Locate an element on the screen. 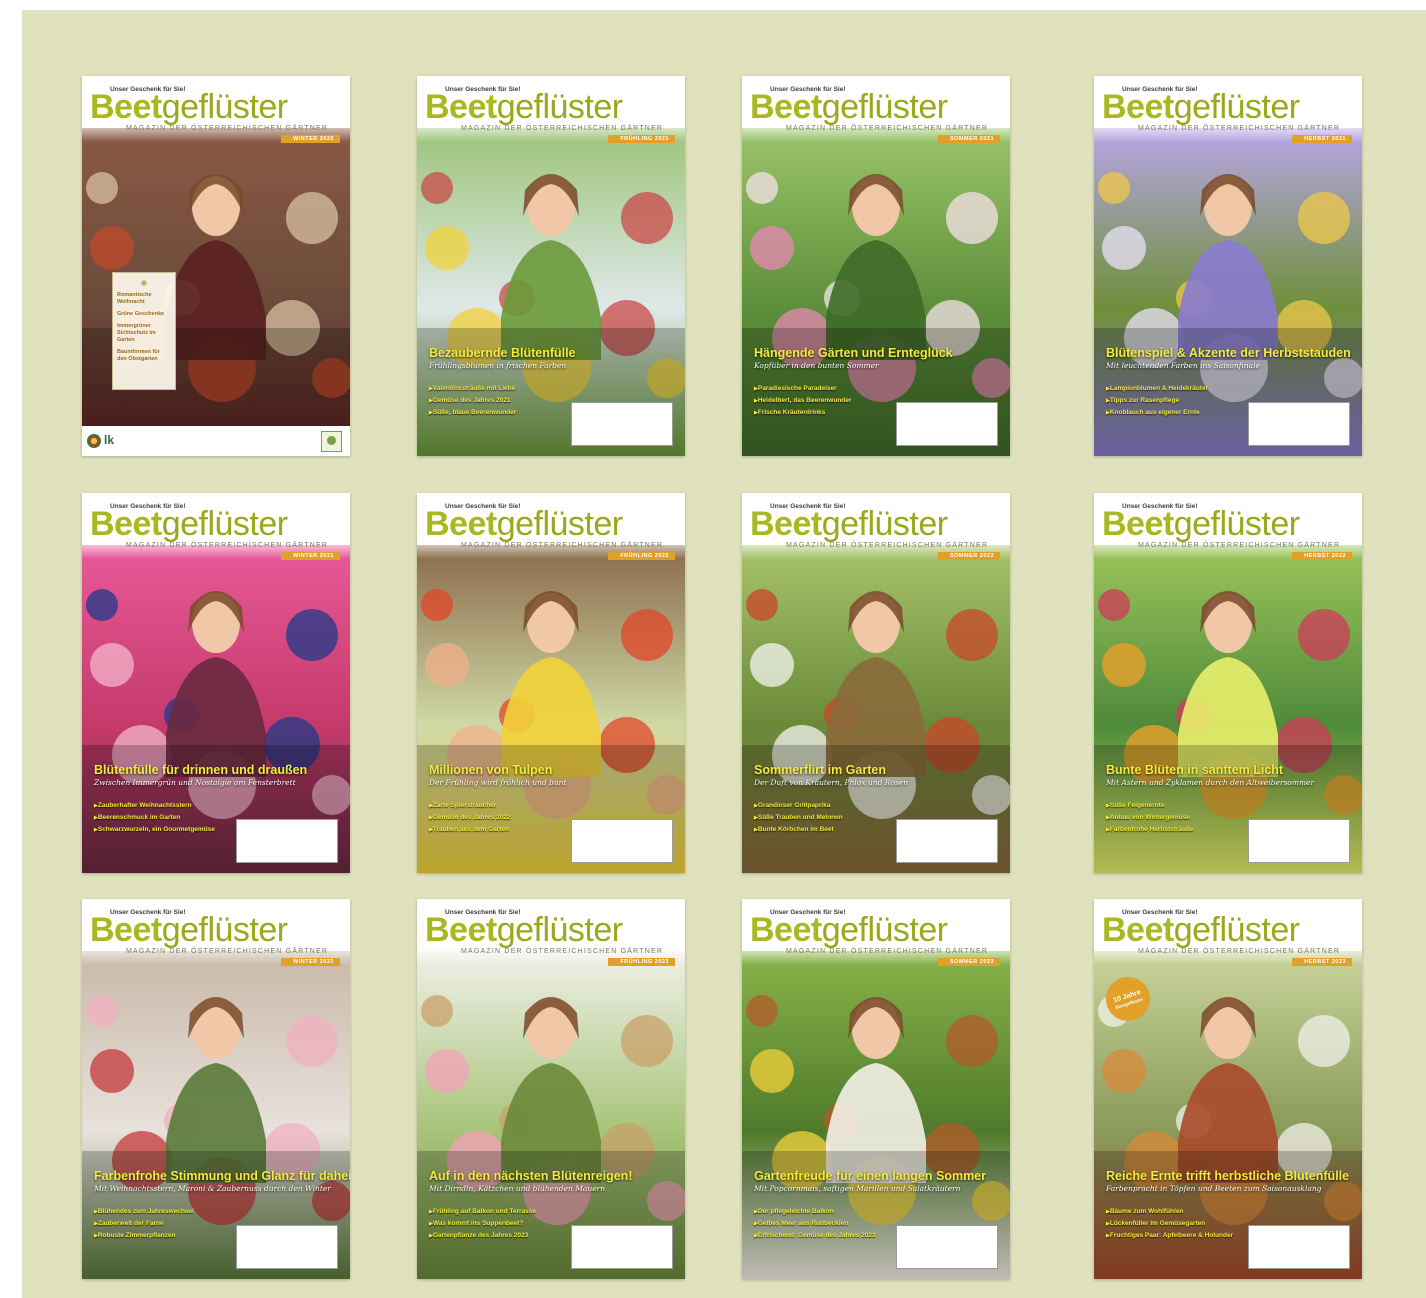  bullet-item: Süße Trauben und Melonen is located at coordinates (798, 818).